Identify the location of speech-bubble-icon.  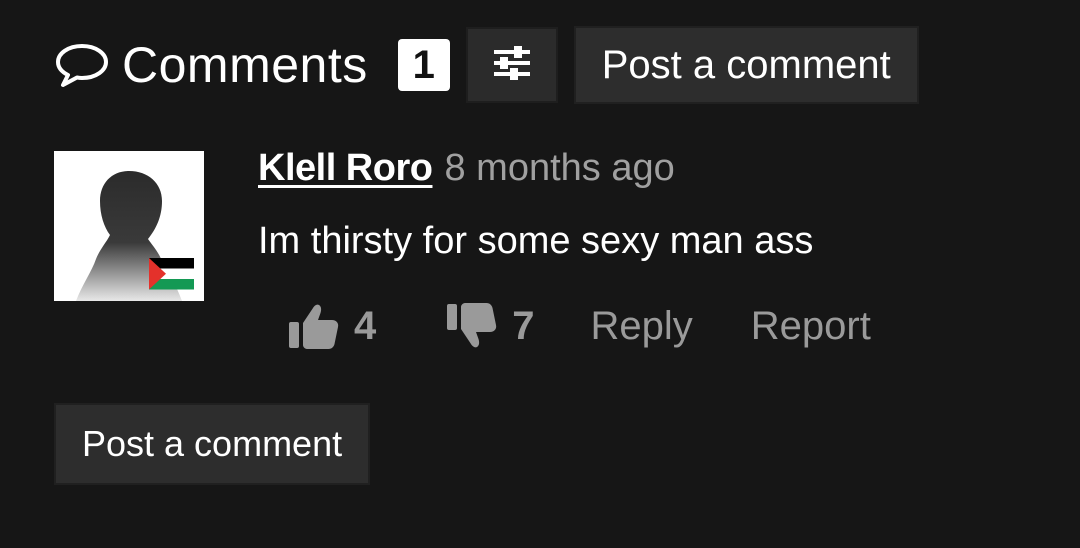
(82, 65).